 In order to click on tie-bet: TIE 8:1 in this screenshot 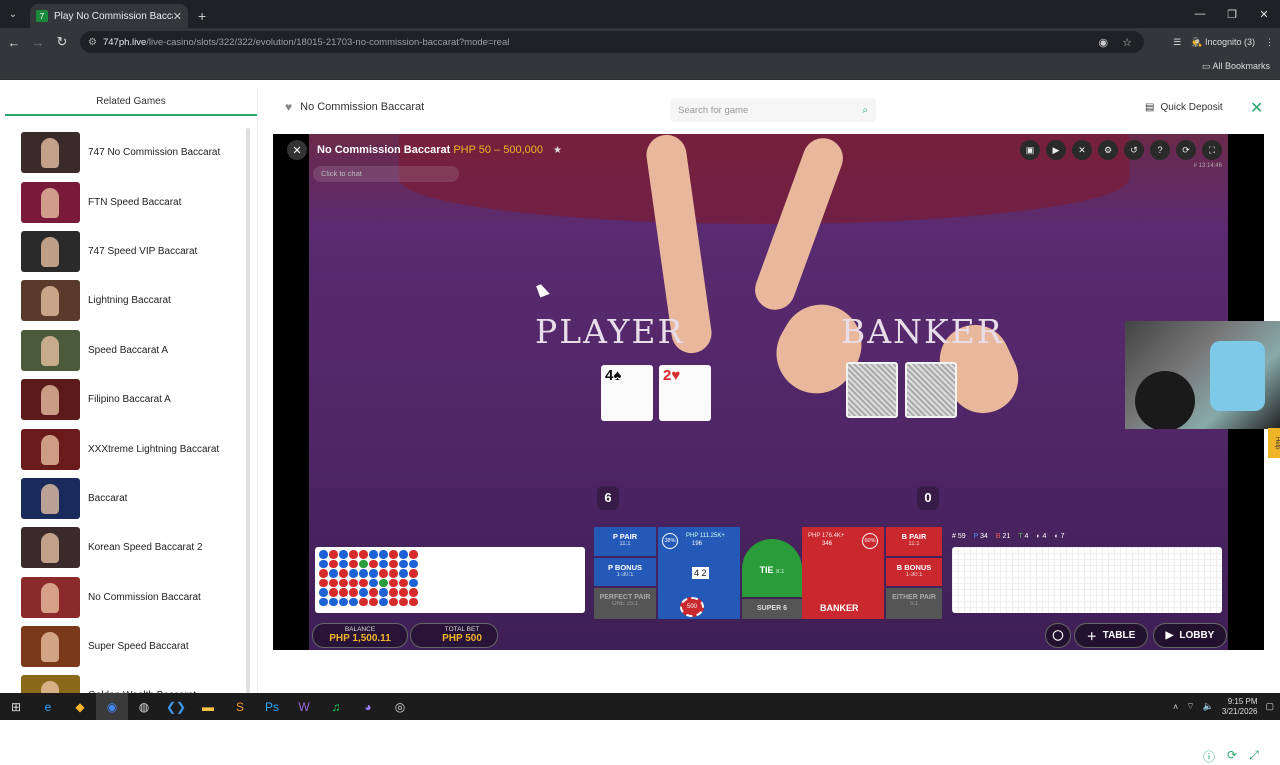, I will do `click(772, 568)`.